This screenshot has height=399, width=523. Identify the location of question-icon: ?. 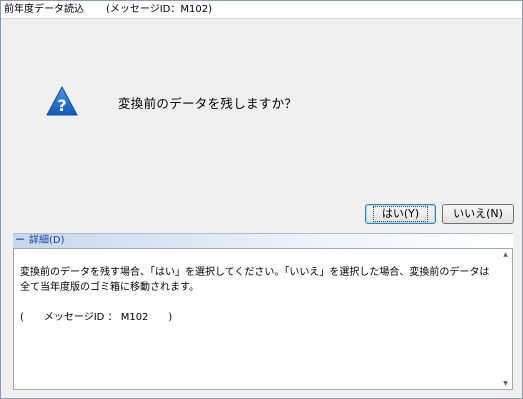
(62, 101).